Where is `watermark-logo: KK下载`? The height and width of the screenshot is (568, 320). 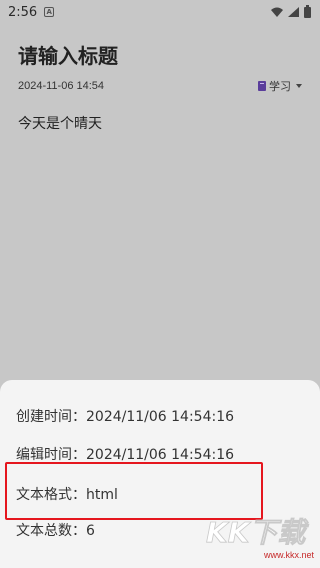 watermark-logo: KK下载 is located at coordinates (258, 532).